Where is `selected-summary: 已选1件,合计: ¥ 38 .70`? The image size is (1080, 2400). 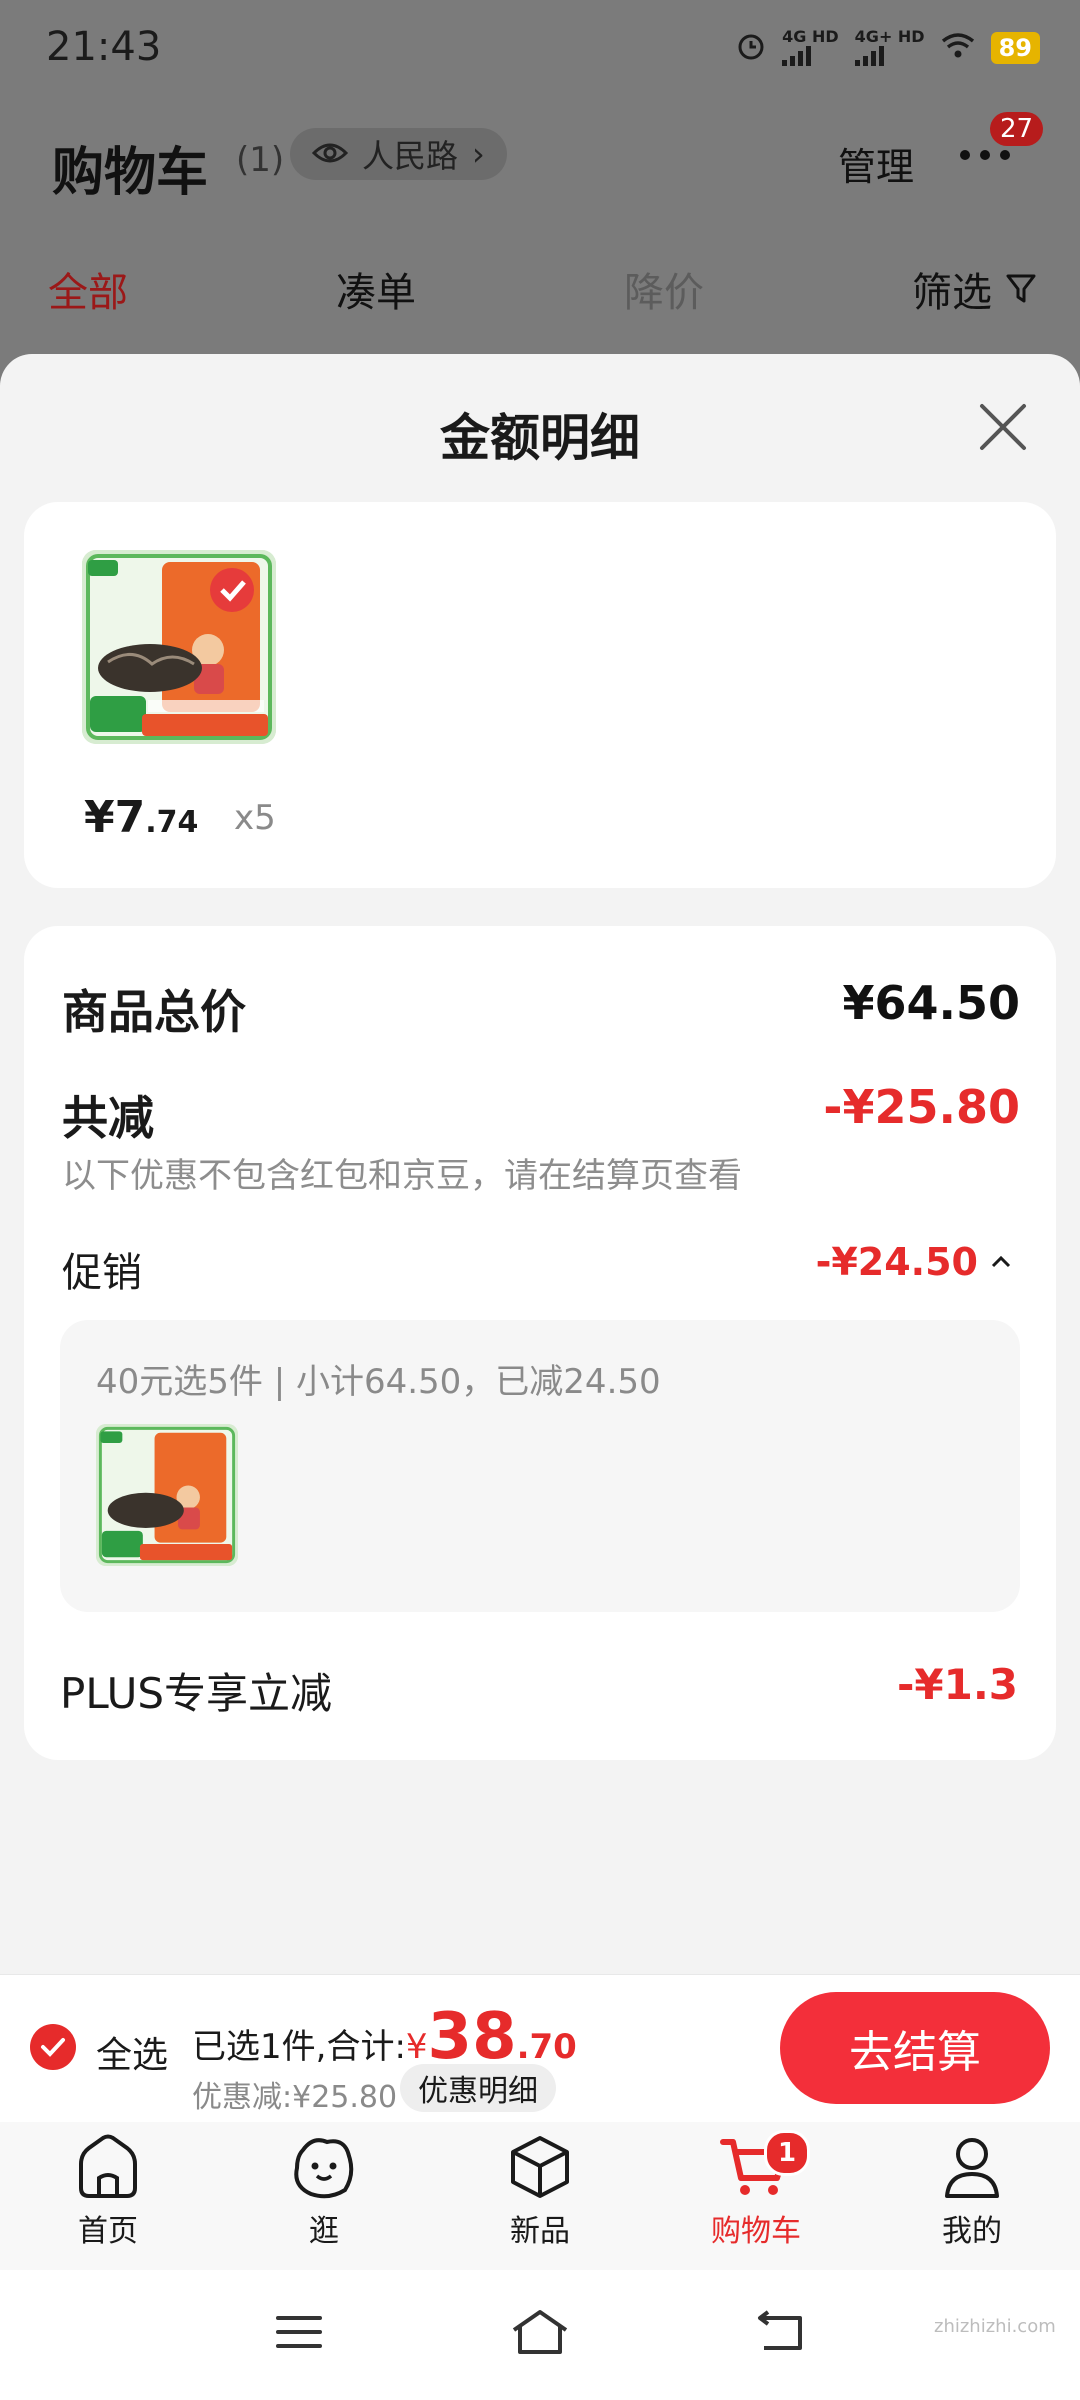 selected-summary: 已选1件,合计: ¥ 38 .70 is located at coordinates (384, 2037).